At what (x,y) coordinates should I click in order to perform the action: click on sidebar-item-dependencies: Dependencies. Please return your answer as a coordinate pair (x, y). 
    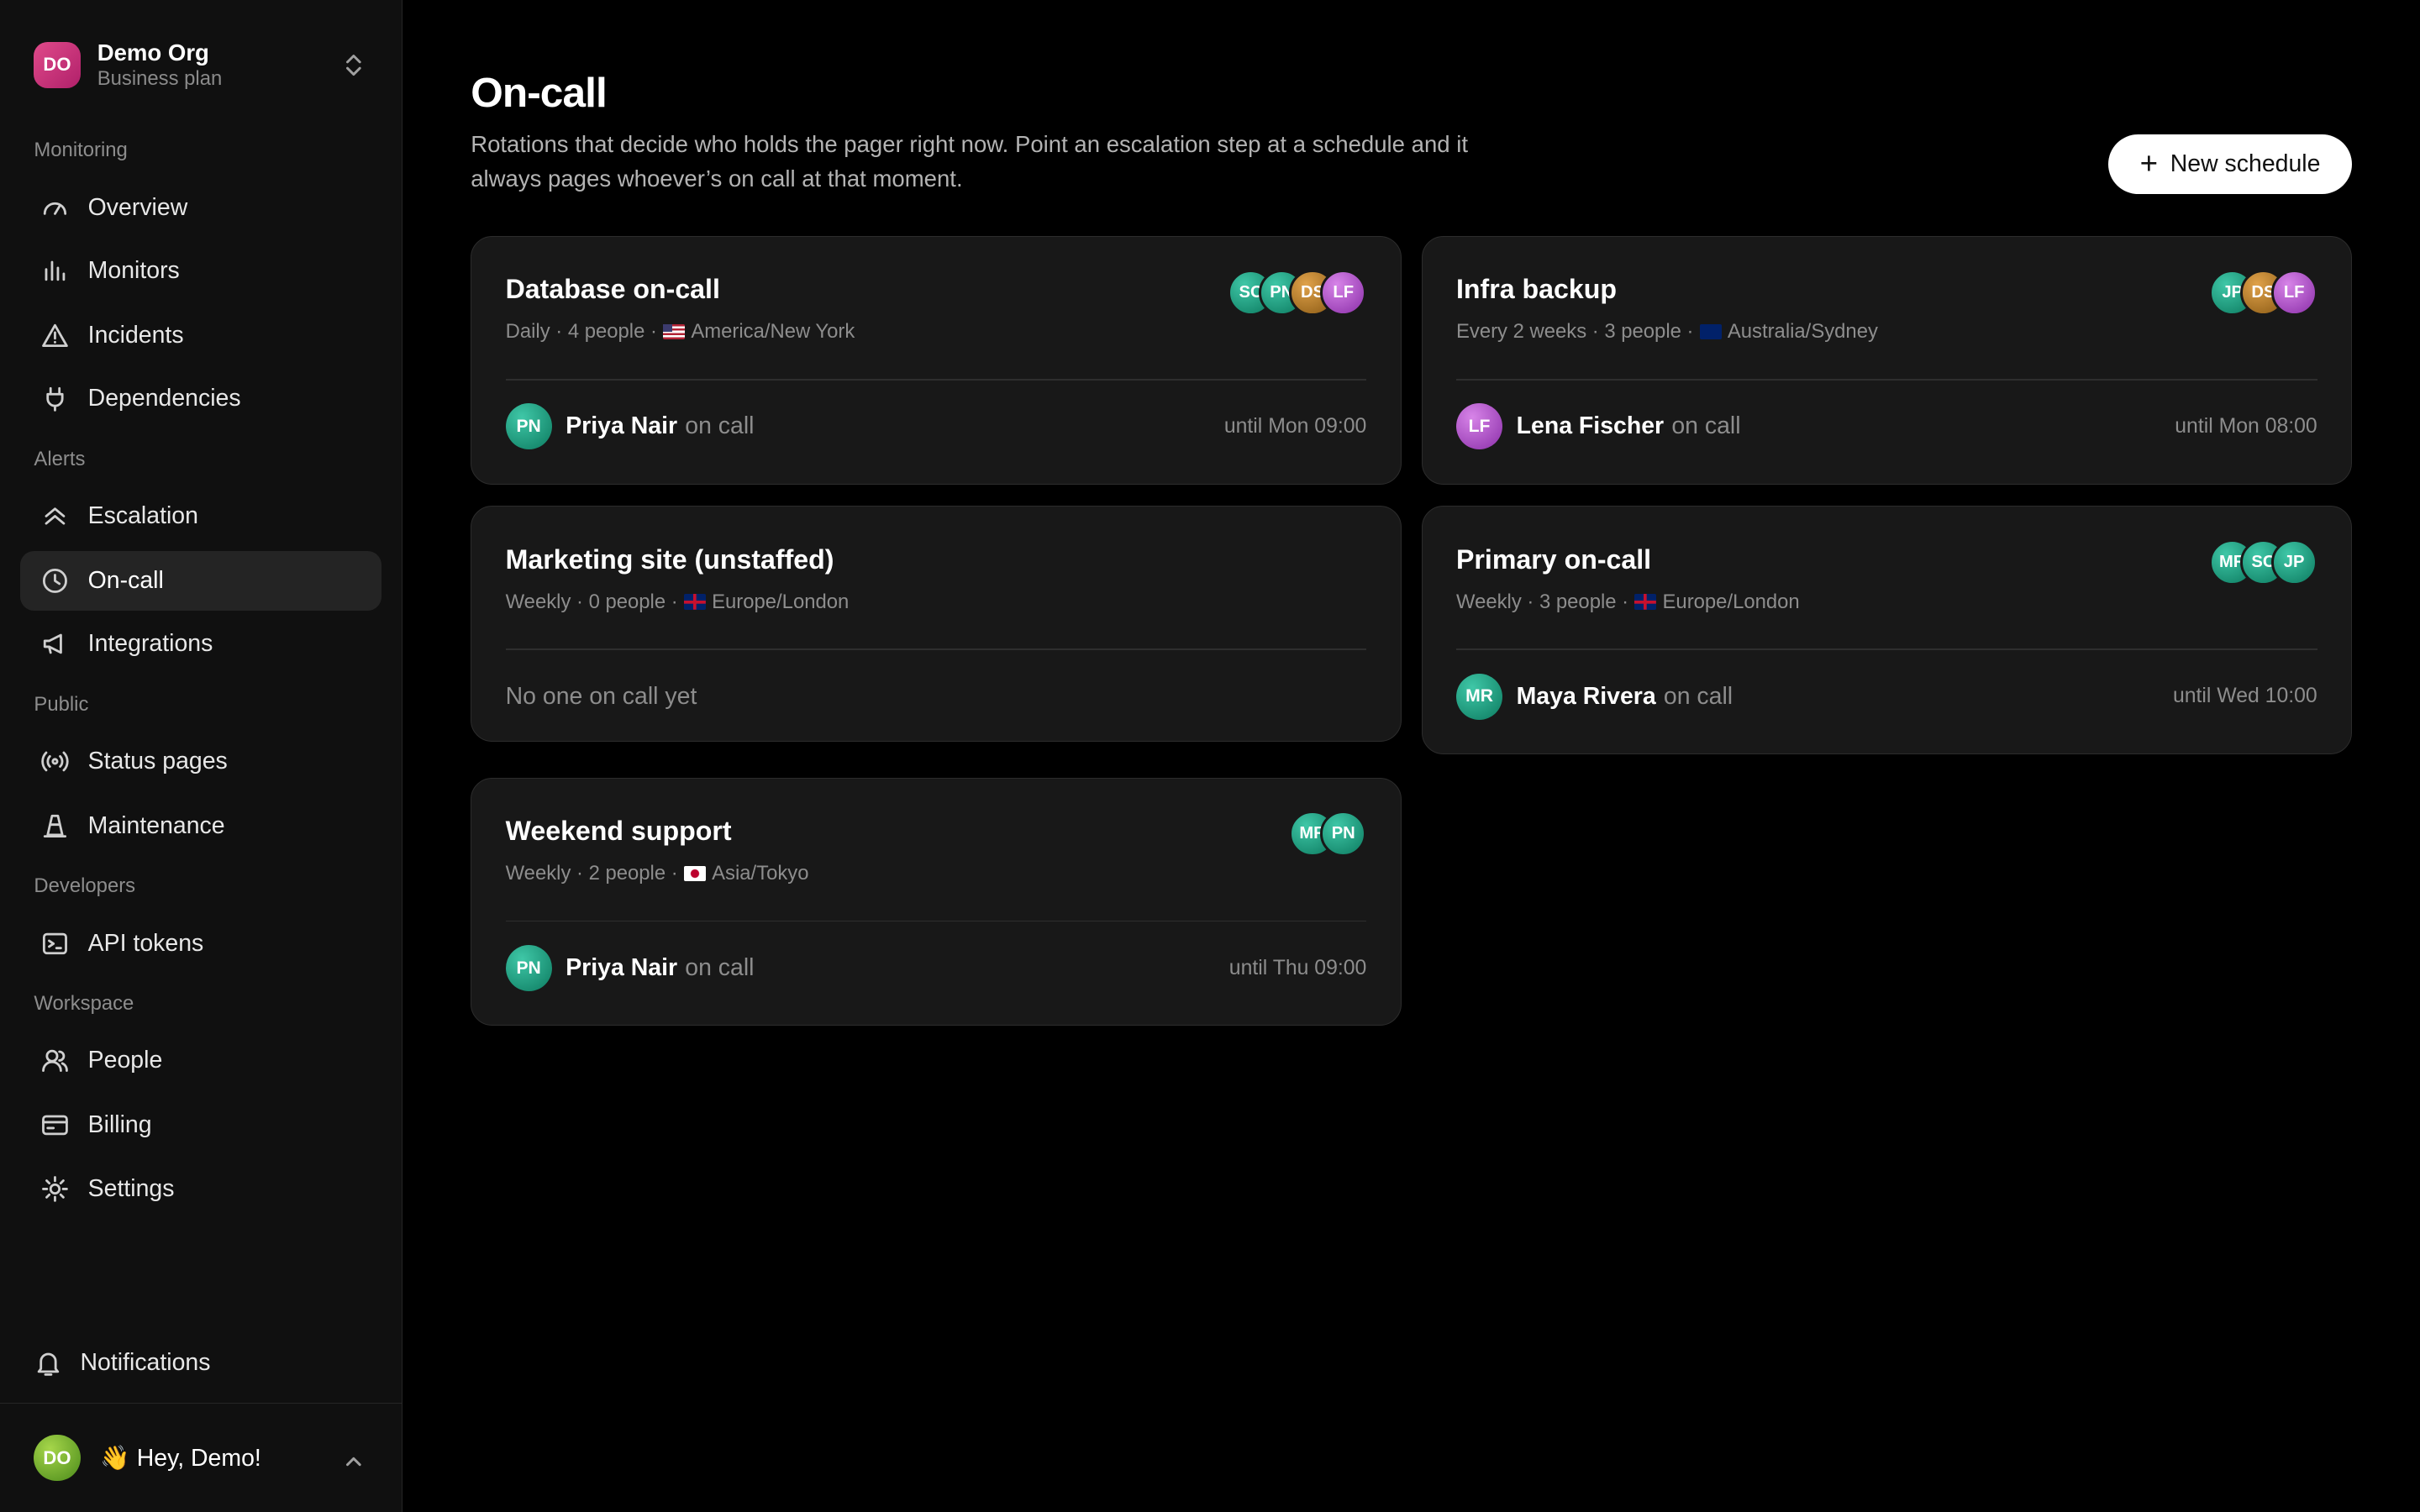
    Looking at the image, I should click on (200, 399).